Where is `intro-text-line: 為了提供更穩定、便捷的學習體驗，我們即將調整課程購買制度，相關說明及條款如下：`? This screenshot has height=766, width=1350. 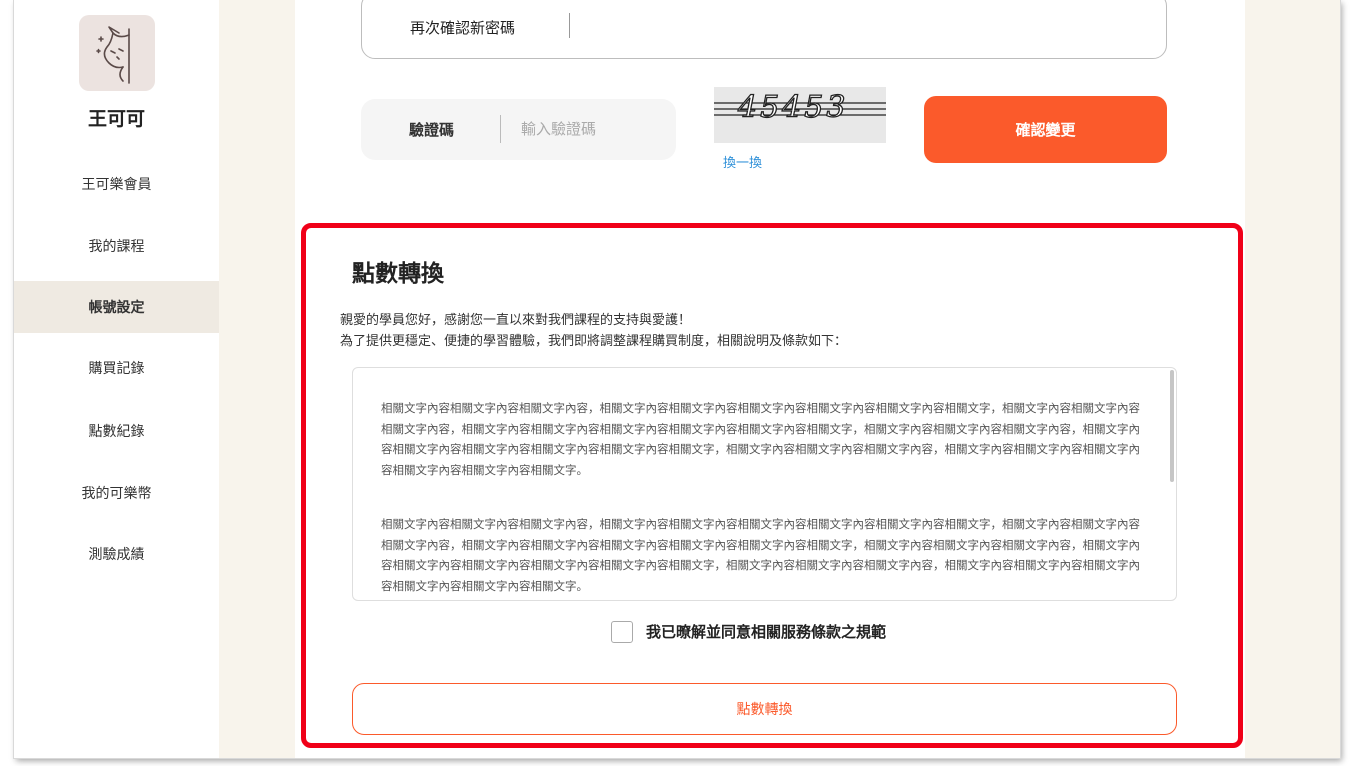 intro-text-line: 為了提供更穩定、便捷的學習體驗，我們即將調整課程購買制度，相關說明及條款如下： is located at coordinates (594, 341).